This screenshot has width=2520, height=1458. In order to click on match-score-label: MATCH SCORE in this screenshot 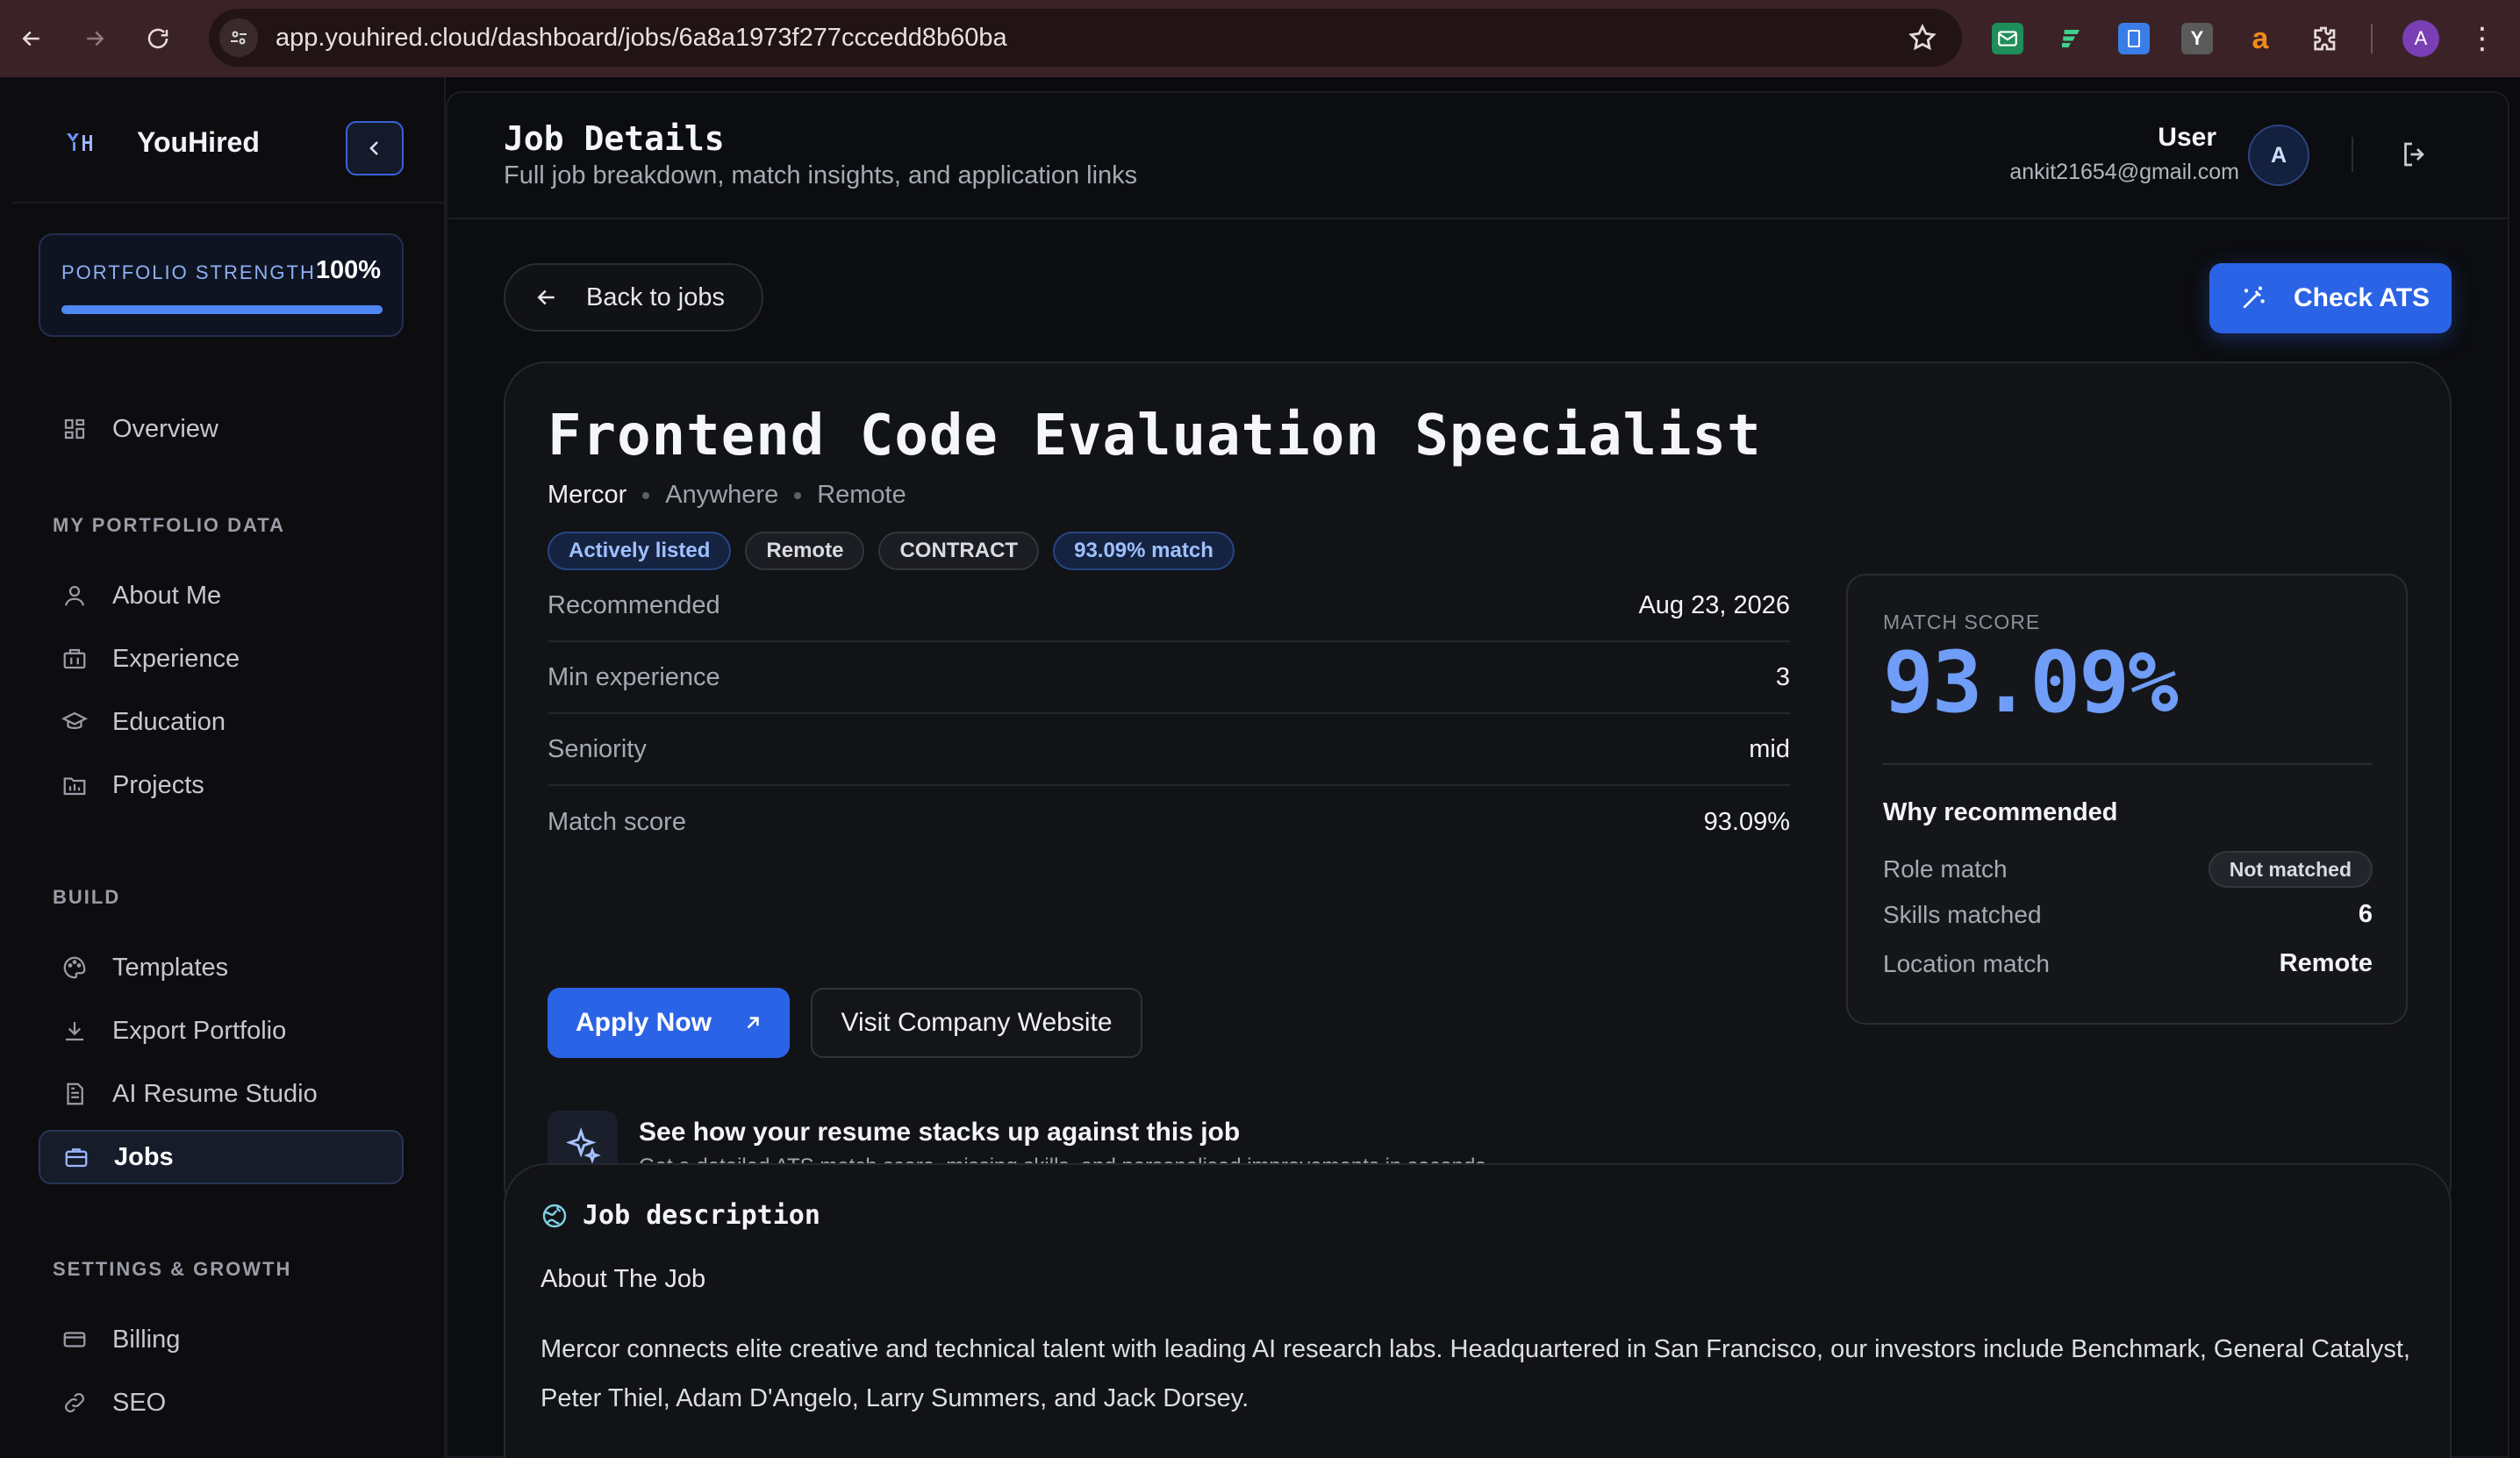, I will do `click(1962, 622)`.